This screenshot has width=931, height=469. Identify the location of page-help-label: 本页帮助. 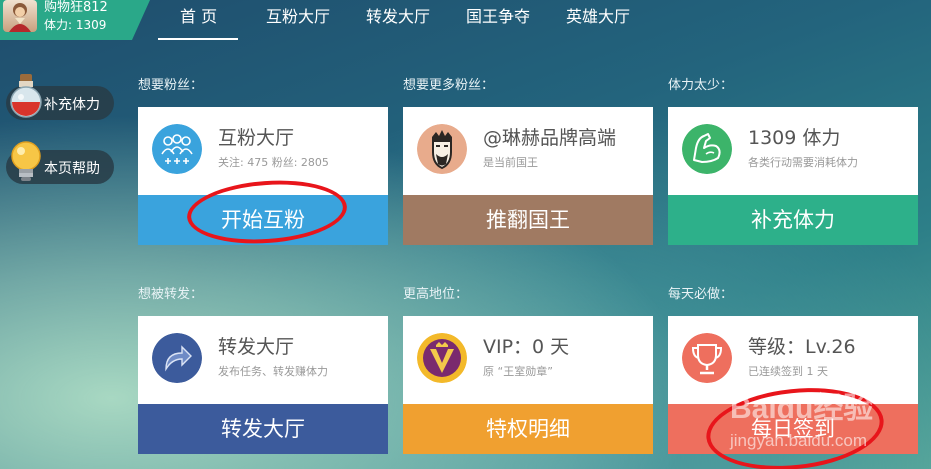
(72, 169).